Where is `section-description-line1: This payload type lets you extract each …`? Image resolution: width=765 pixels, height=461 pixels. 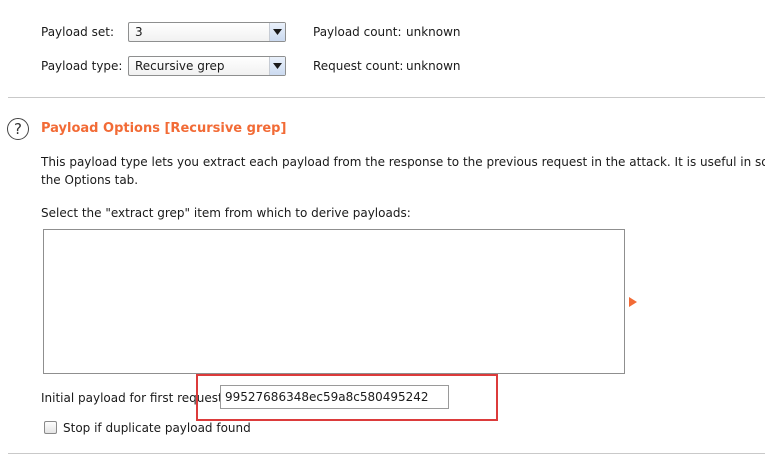
section-description-line1: This payload type lets you extract each … is located at coordinates (403, 162).